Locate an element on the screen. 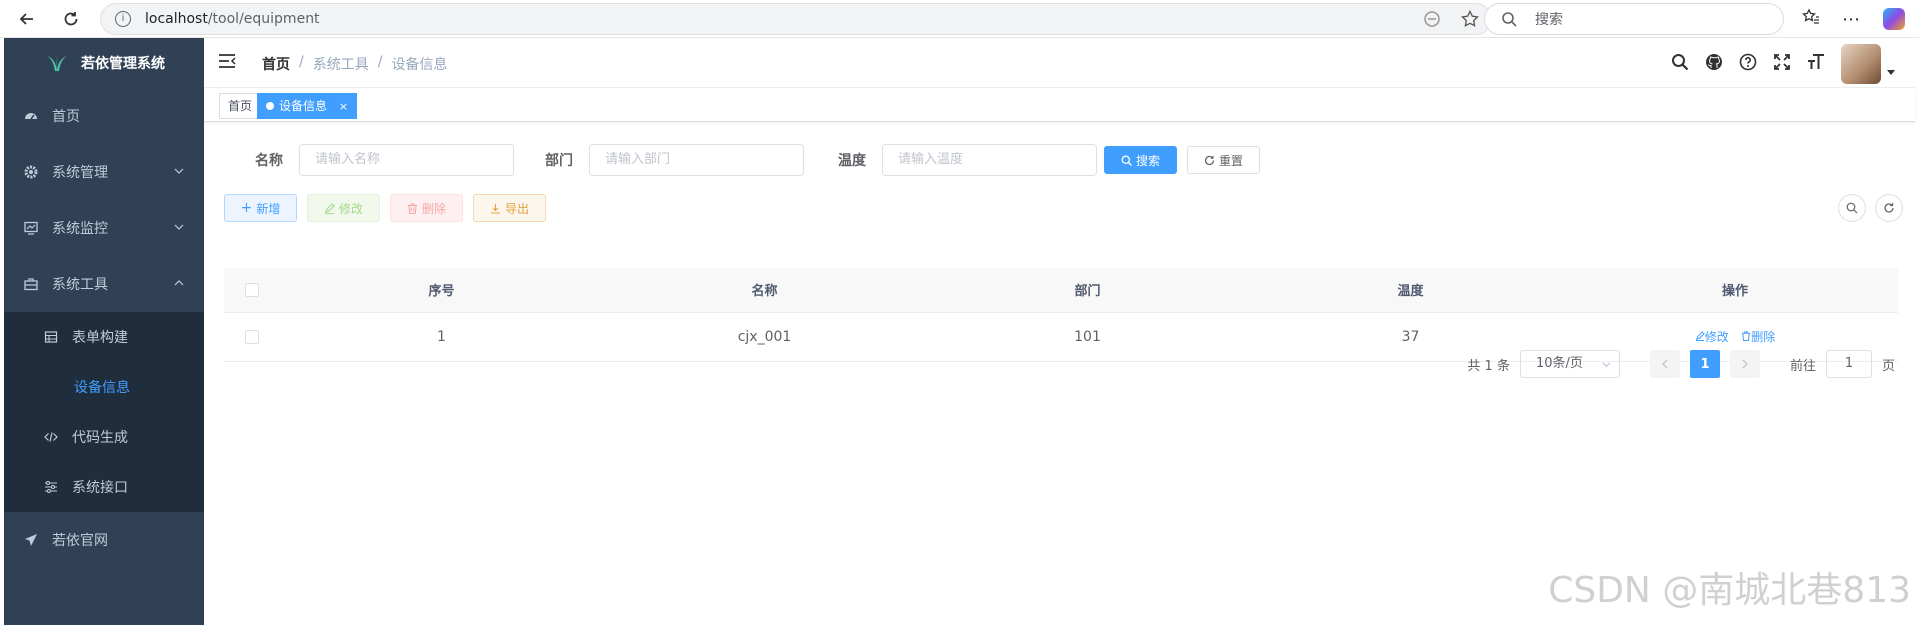 This screenshot has height=625, width=1919. navbar: 首页 / 系统工具 / 设备信息 is located at coordinates (1059, 63).